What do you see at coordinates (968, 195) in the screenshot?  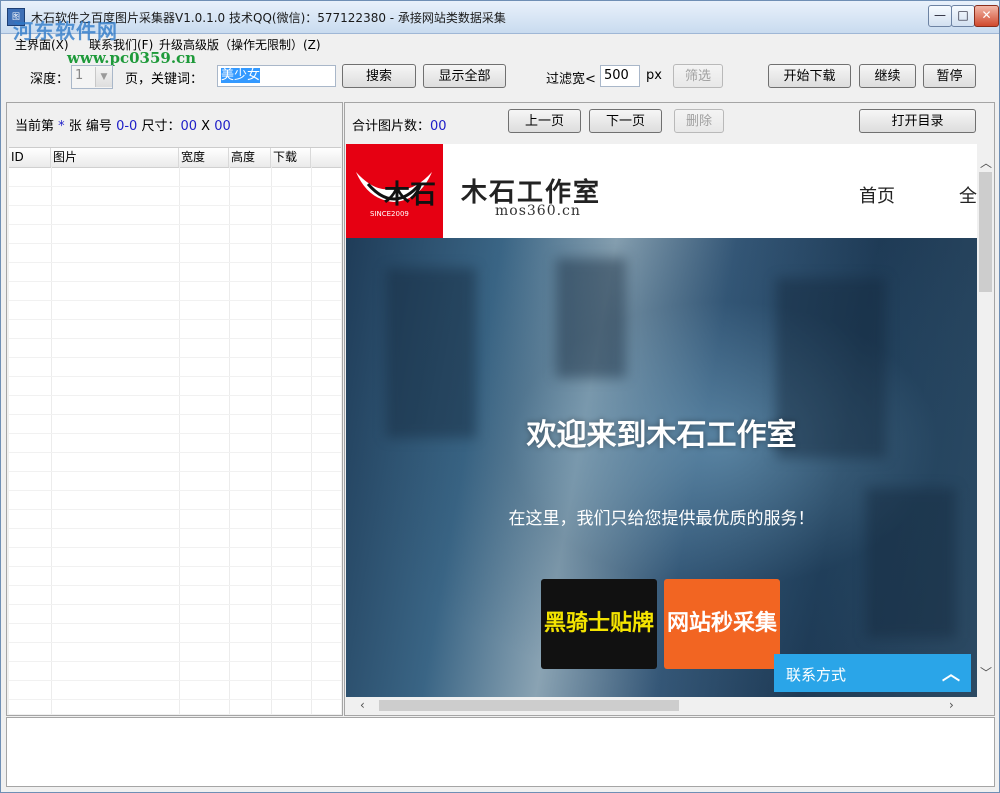 I see `nav-all-link: 全` at bounding box center [968, 195].